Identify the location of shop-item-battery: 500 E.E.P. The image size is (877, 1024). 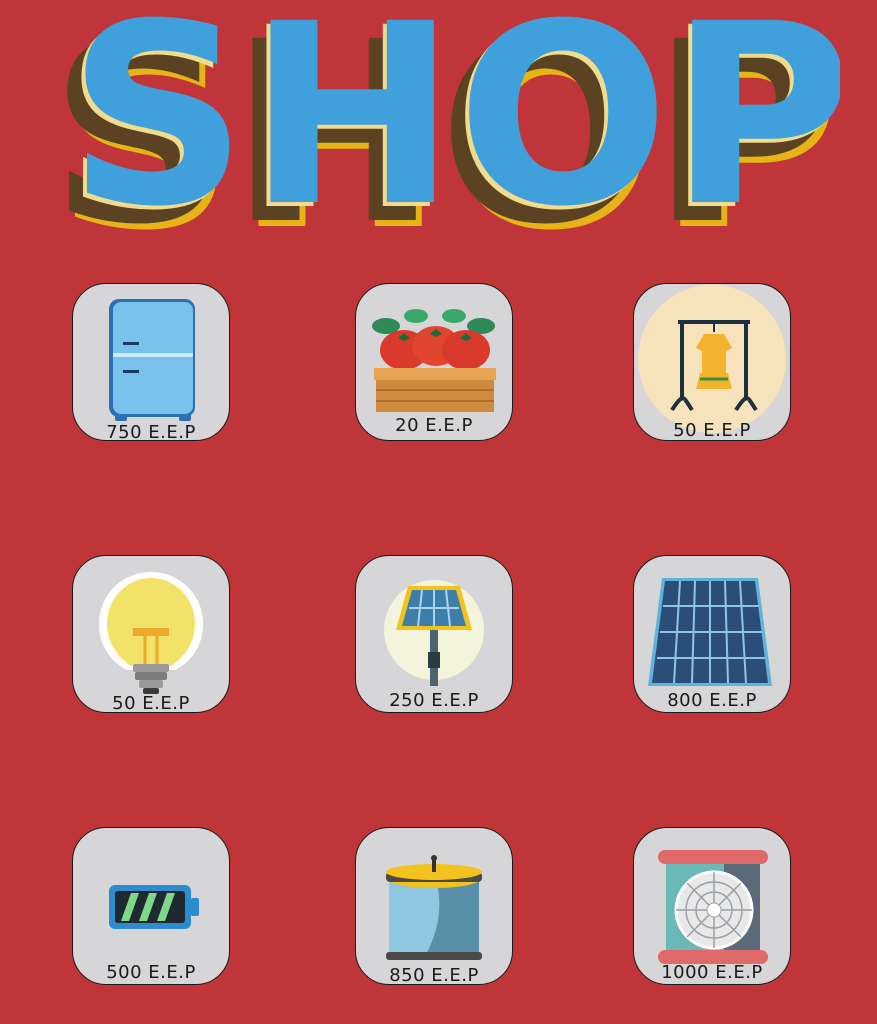
(151, 906).